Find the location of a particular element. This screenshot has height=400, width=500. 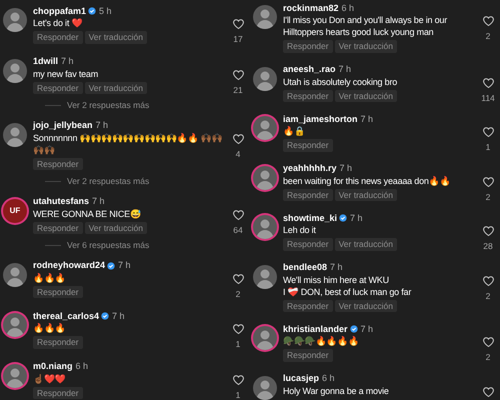

username: choppafam1 is located at coordinates (59, 11).